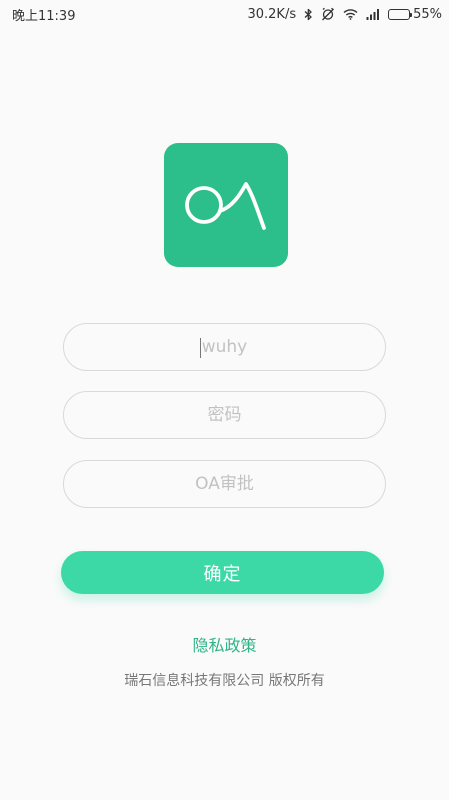  I want to click on network-speed: 30.2K/s, so click(272, 14).